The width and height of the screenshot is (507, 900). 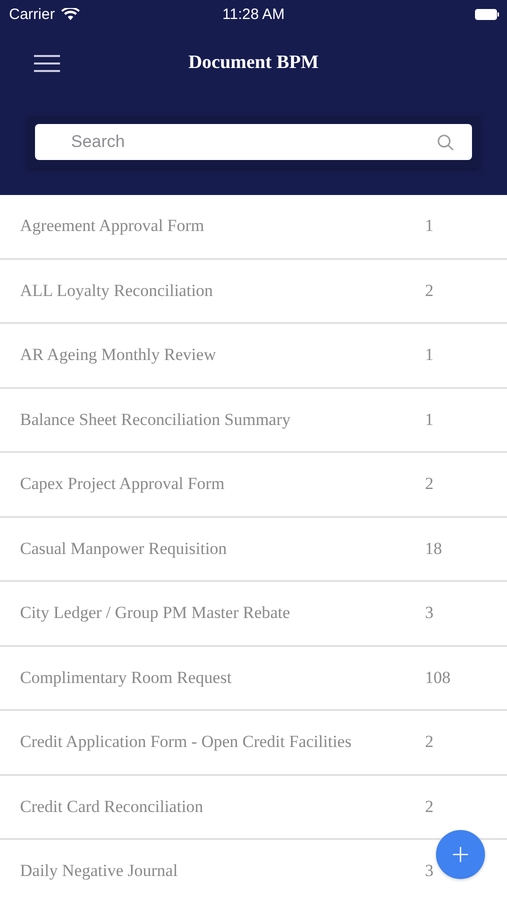 I want to click on document-count: 108, so click(x=438, y=678).